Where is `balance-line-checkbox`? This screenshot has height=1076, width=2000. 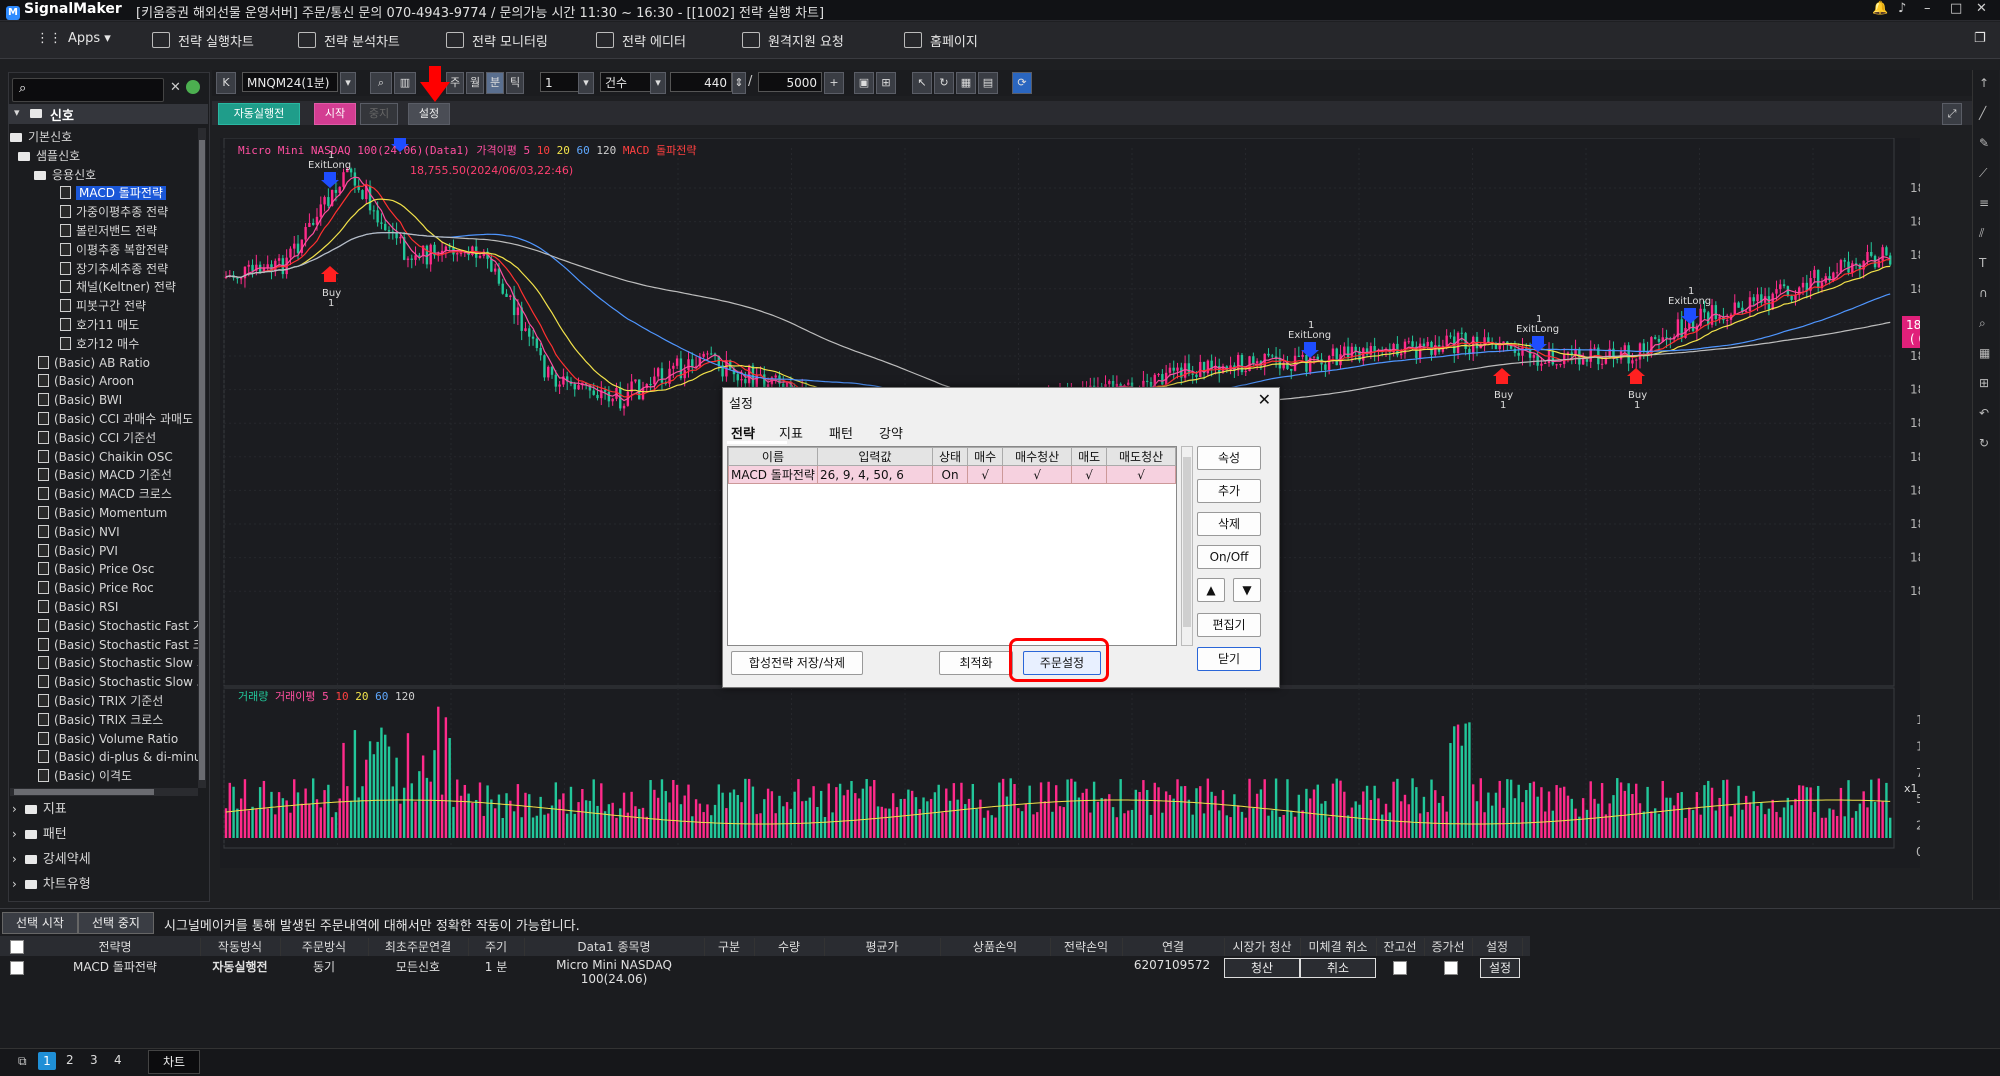 balance-line-checkbox is located at coordinates (1400, 968).